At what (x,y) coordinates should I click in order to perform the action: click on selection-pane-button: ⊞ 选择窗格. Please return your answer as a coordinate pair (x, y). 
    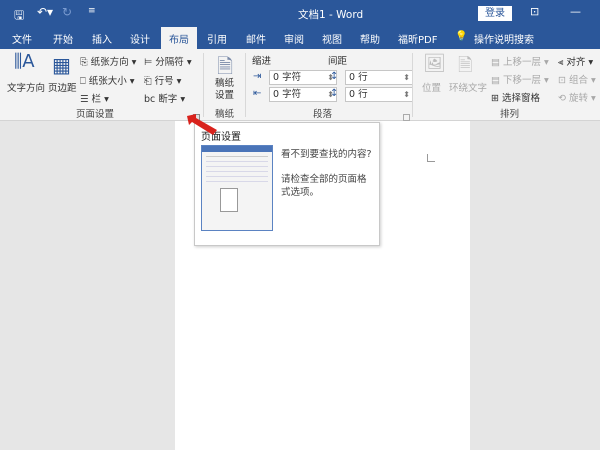
    Looking at the image, I should click on (515, 97).